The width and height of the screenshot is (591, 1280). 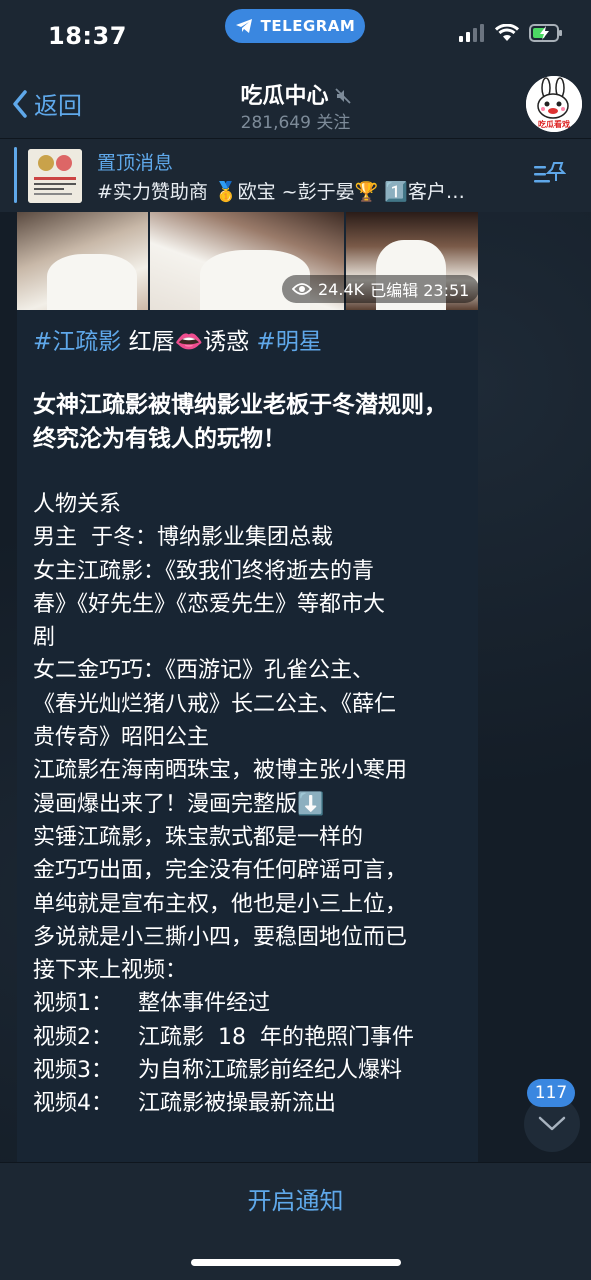 What do you see at coordinates (341, 289) in the screenshot?
I see `view-count: 24.4K` at bounding box center [341, 289].